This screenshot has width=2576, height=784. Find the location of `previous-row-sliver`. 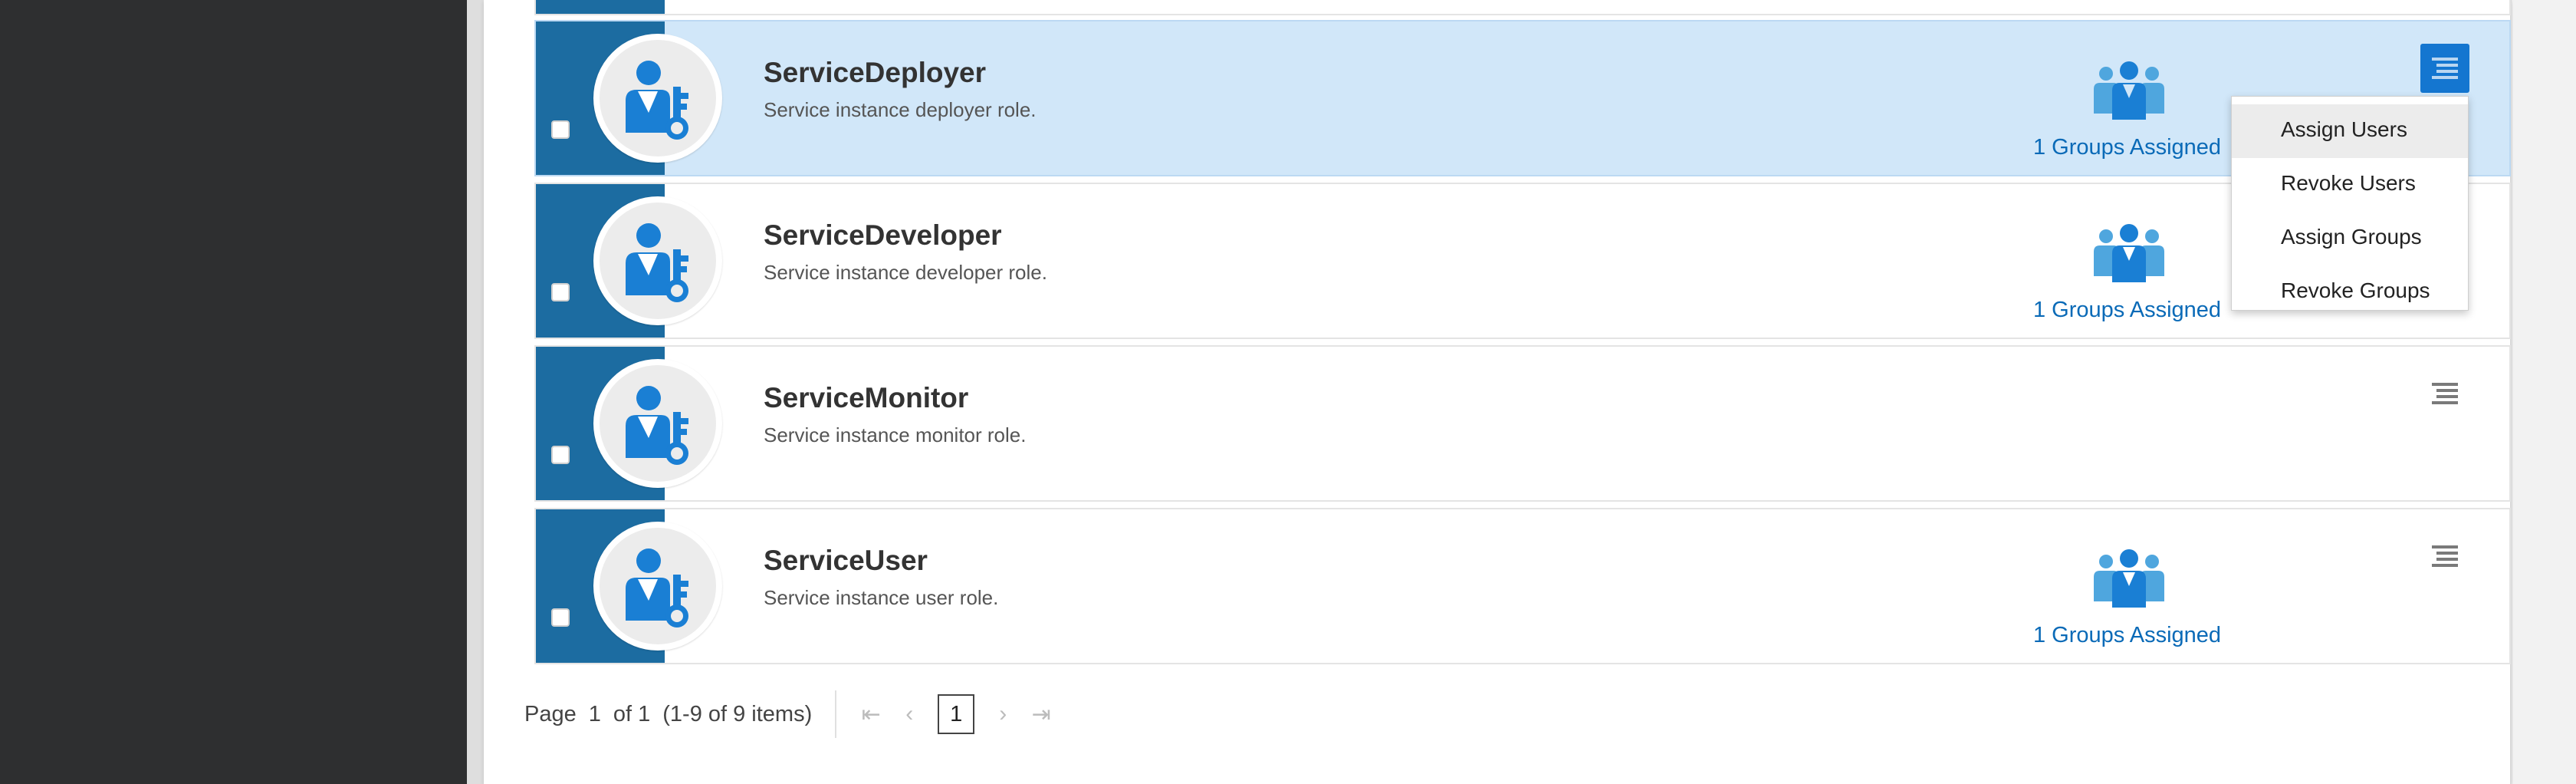

previous-row-sliver is located at coordinates (1522, 7).